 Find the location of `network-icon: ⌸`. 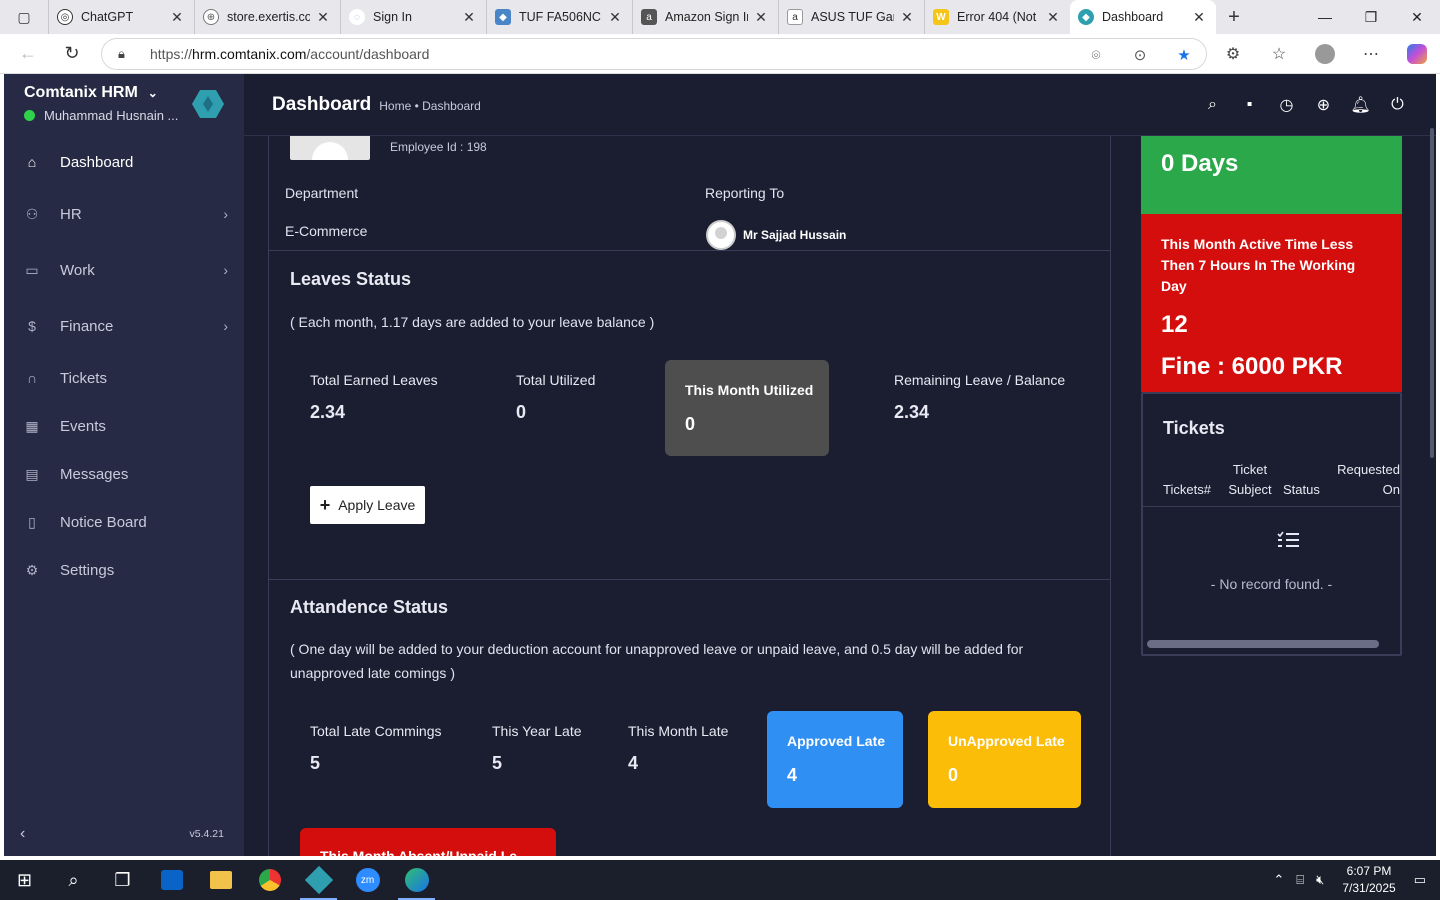

network-icon: ⌸ is located at coordinates (1300, 880).